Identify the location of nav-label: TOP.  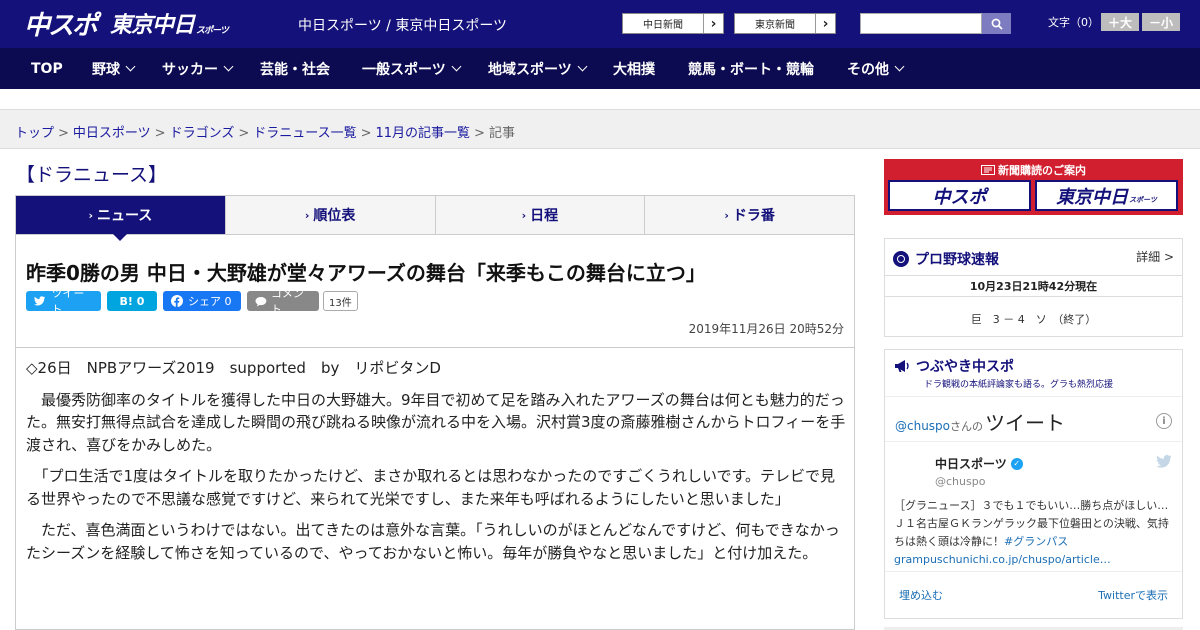
(47, 68).